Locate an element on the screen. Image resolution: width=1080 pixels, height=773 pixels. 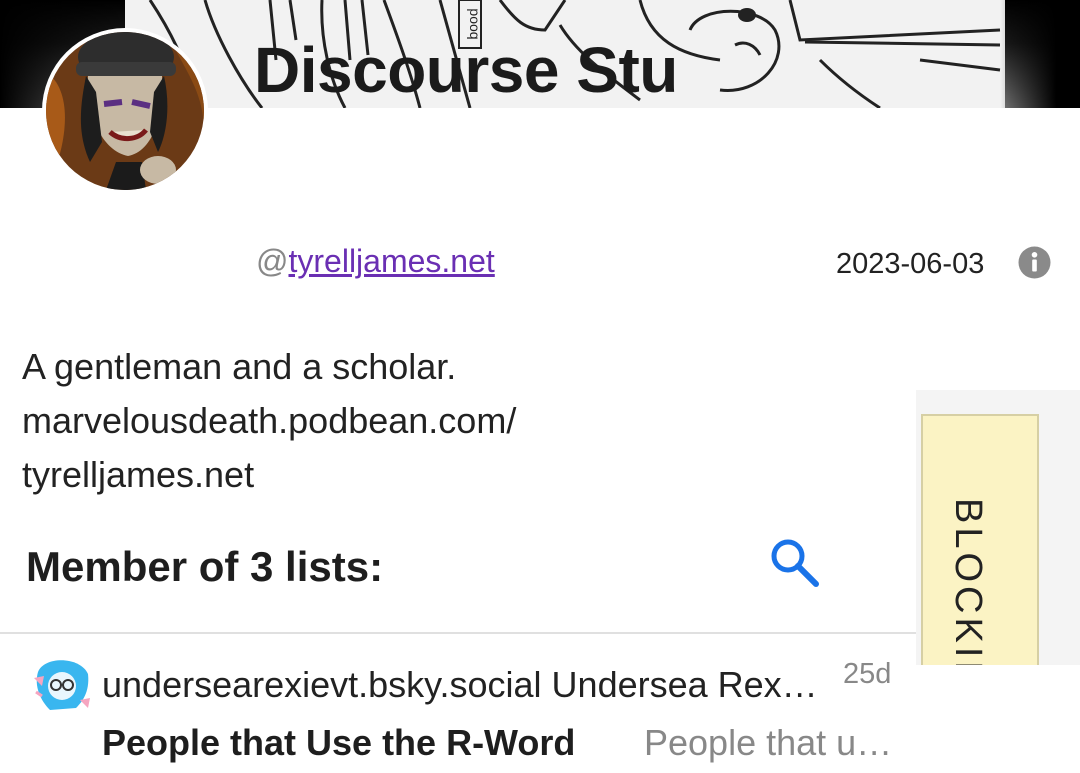
bio-line: marvelousdeath.podbean.com/ is located at coordinates (269, 421).